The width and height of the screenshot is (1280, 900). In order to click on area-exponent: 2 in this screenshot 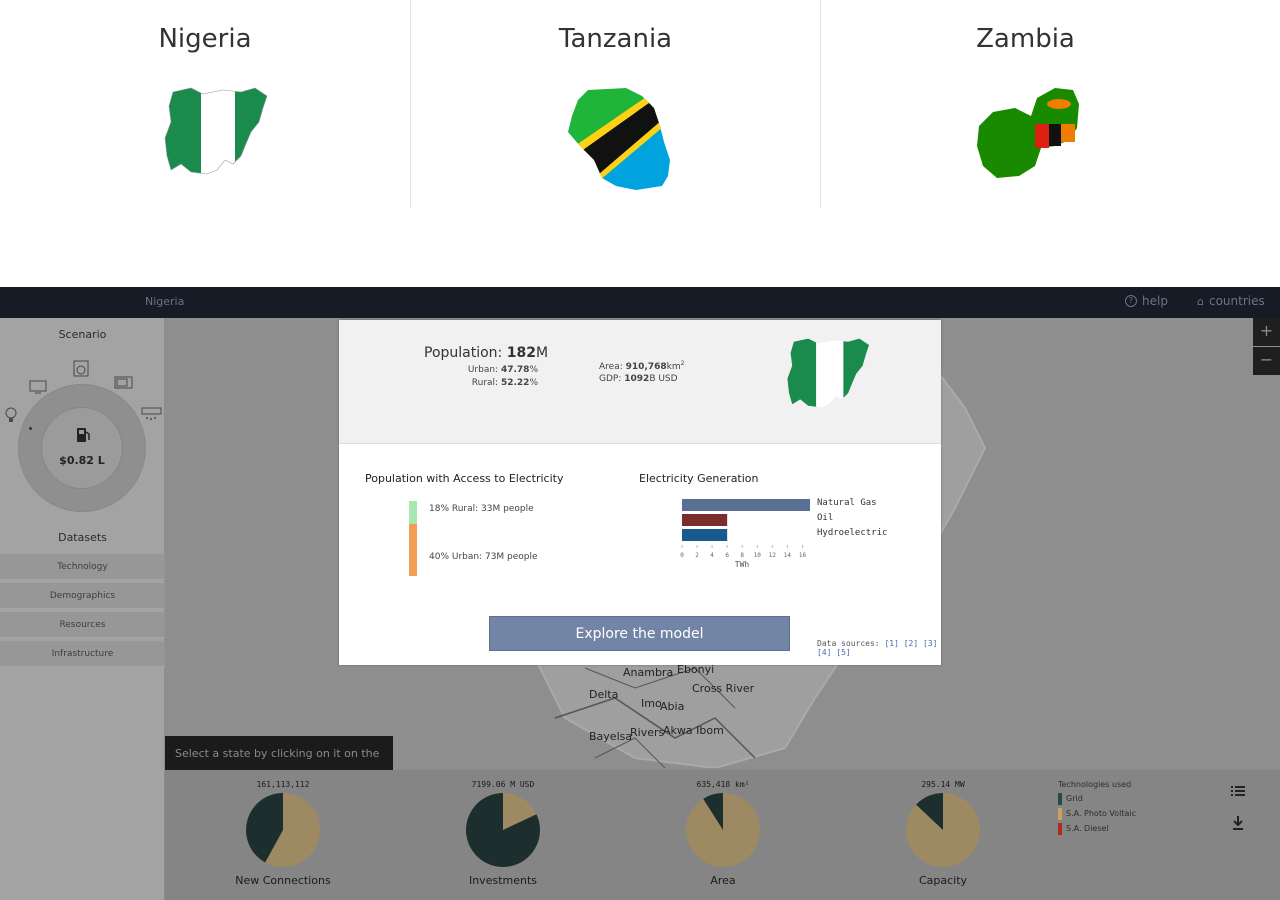, I will do `click(682, 363)`.